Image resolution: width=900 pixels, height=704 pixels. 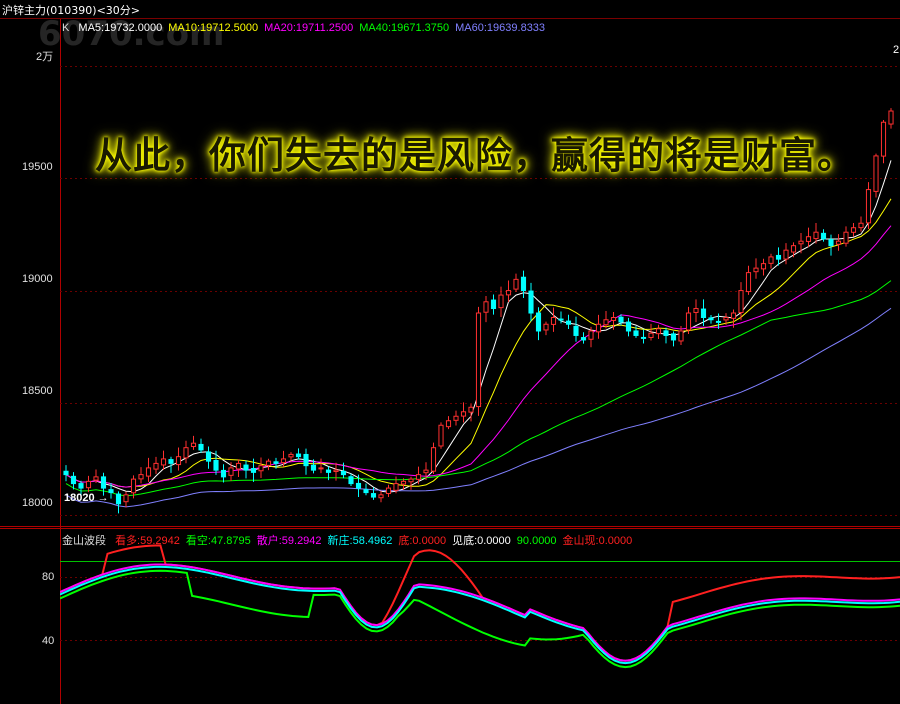 I want to click on corner-mark: 2, so click(x=896, y=50).